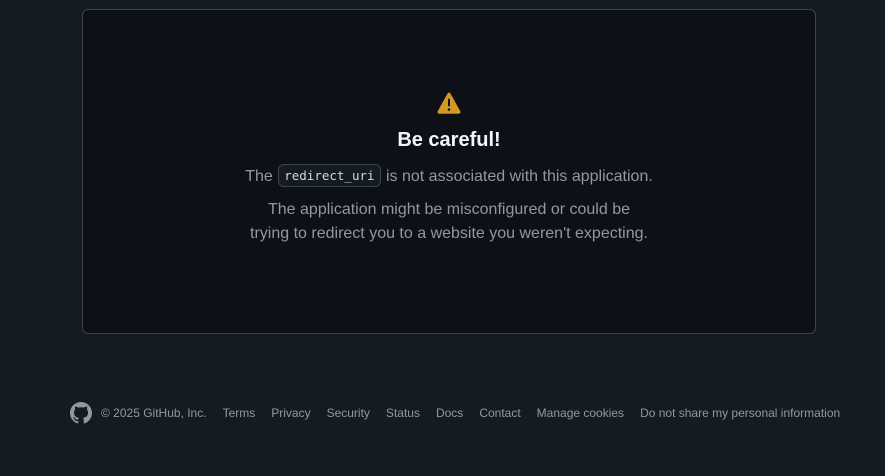 The image size is (885, 476). What do you see at coordinates (154, 413) in the screenshot?
I see `copyright: © 2025 GitHub, Inc.` at bounding box center [154, 413].